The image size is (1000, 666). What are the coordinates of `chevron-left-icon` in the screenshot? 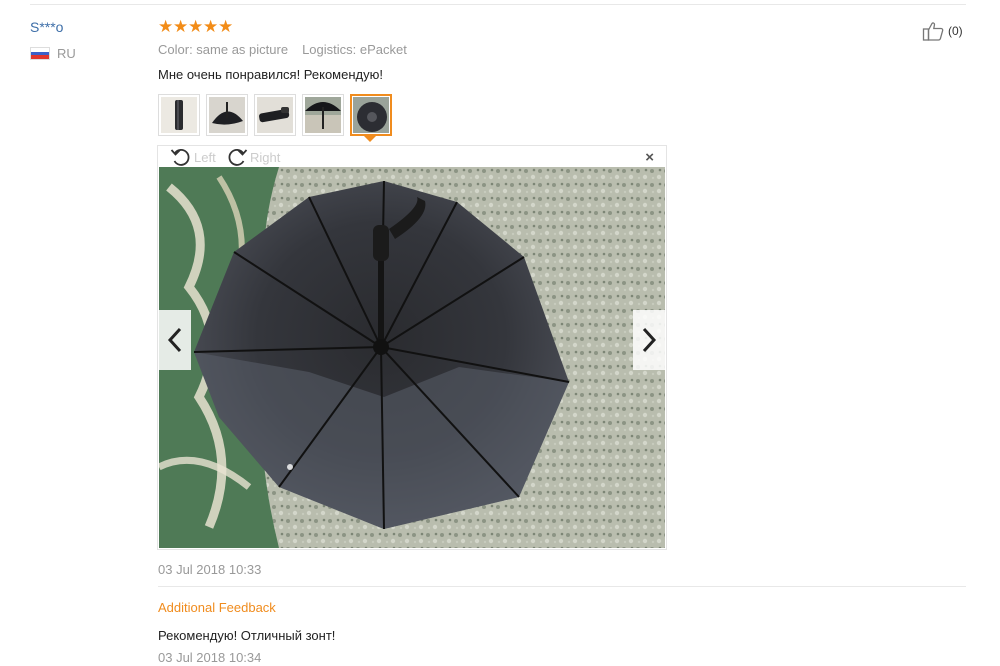 It's located at (174, 340).